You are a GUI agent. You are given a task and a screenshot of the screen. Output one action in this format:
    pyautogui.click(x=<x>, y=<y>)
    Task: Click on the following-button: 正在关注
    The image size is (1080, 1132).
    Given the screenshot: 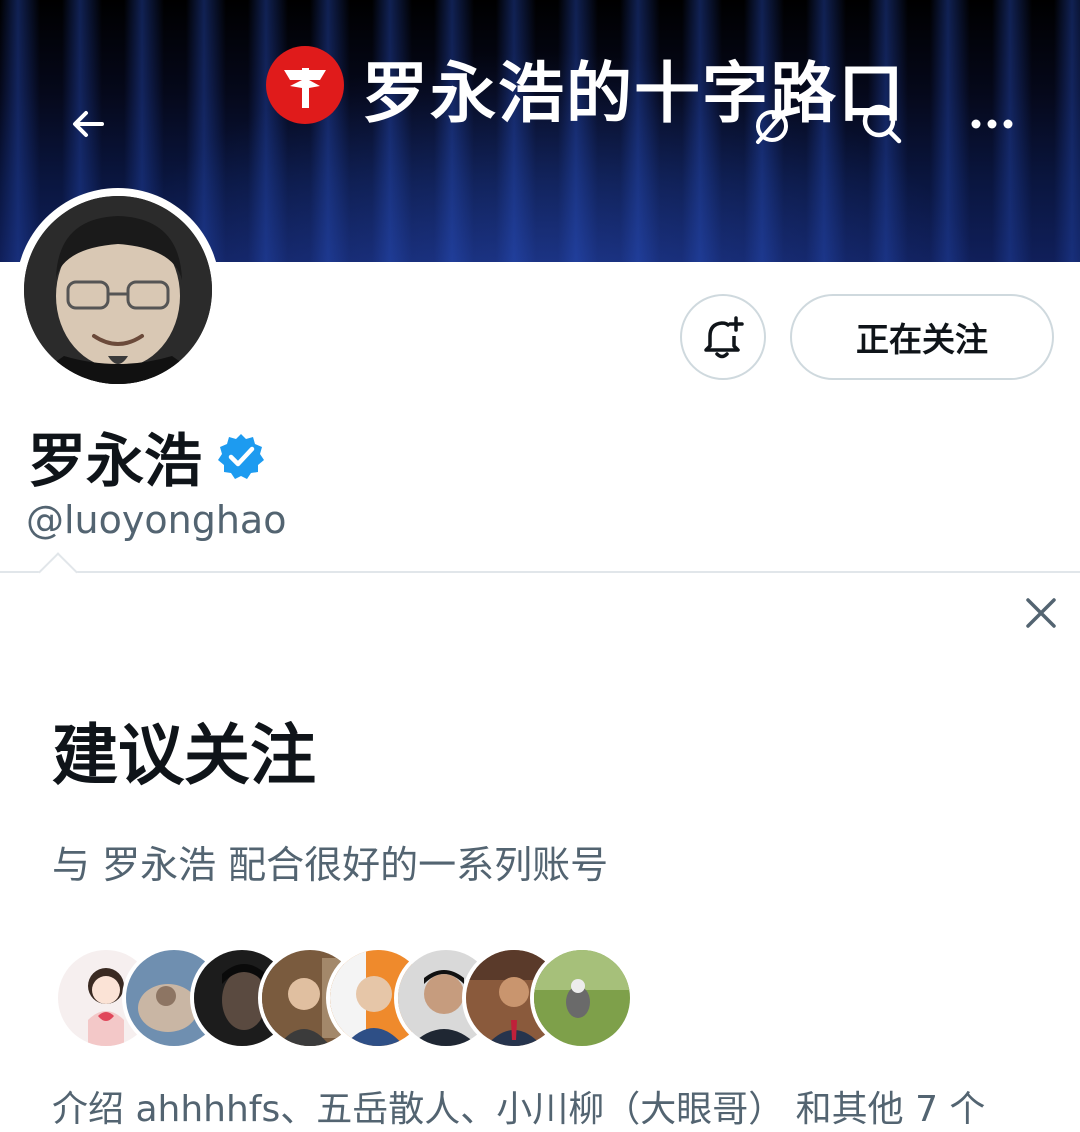 What is the action you would take?
    pyautogui.click(x=922, y=337)
    